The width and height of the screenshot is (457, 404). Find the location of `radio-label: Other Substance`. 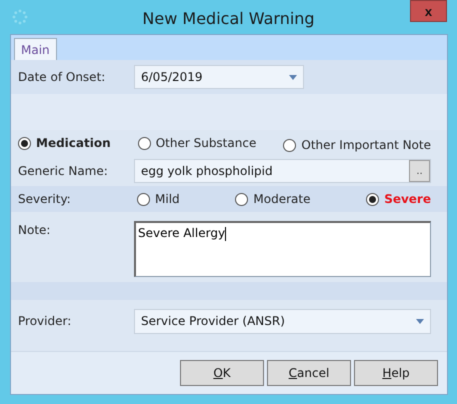

radio-label: Other Substance is located at coordinates (206, 143).